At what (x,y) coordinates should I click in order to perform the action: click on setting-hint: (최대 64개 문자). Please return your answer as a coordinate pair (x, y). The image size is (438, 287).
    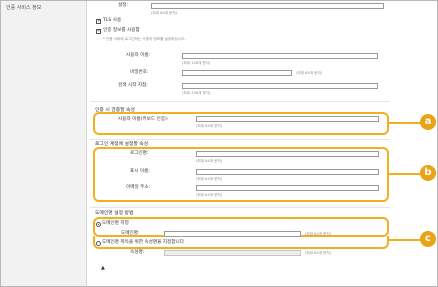
    Looking at the image, I should click on (164, 13).